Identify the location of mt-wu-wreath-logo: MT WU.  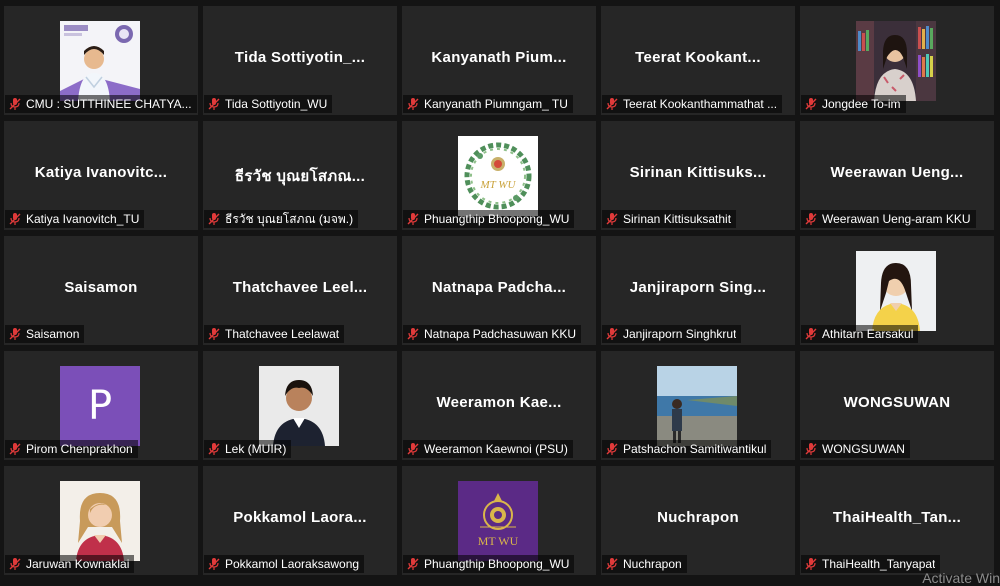
(498, 176).